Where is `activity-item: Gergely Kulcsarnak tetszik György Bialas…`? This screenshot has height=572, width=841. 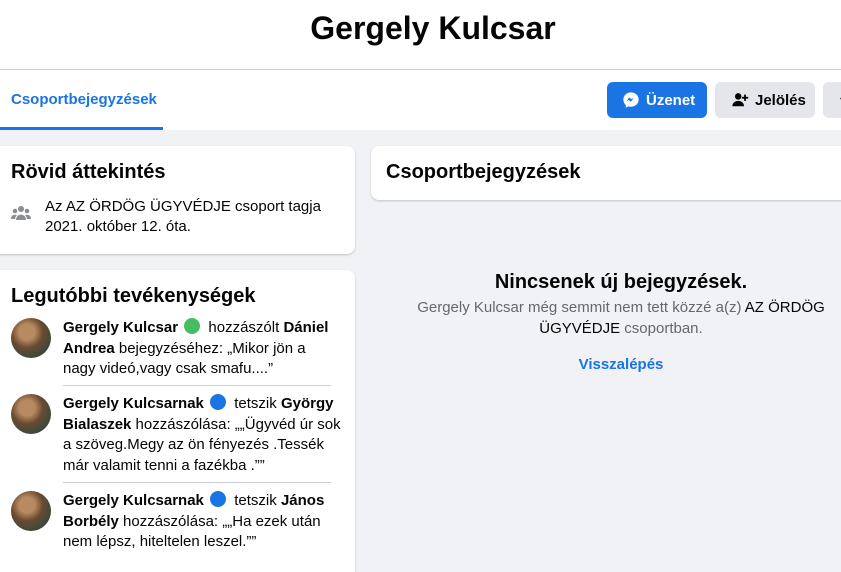
activity-item: Gergely Kulcsarnak tetszik György Bialas… is located at coordinates (176, 435).